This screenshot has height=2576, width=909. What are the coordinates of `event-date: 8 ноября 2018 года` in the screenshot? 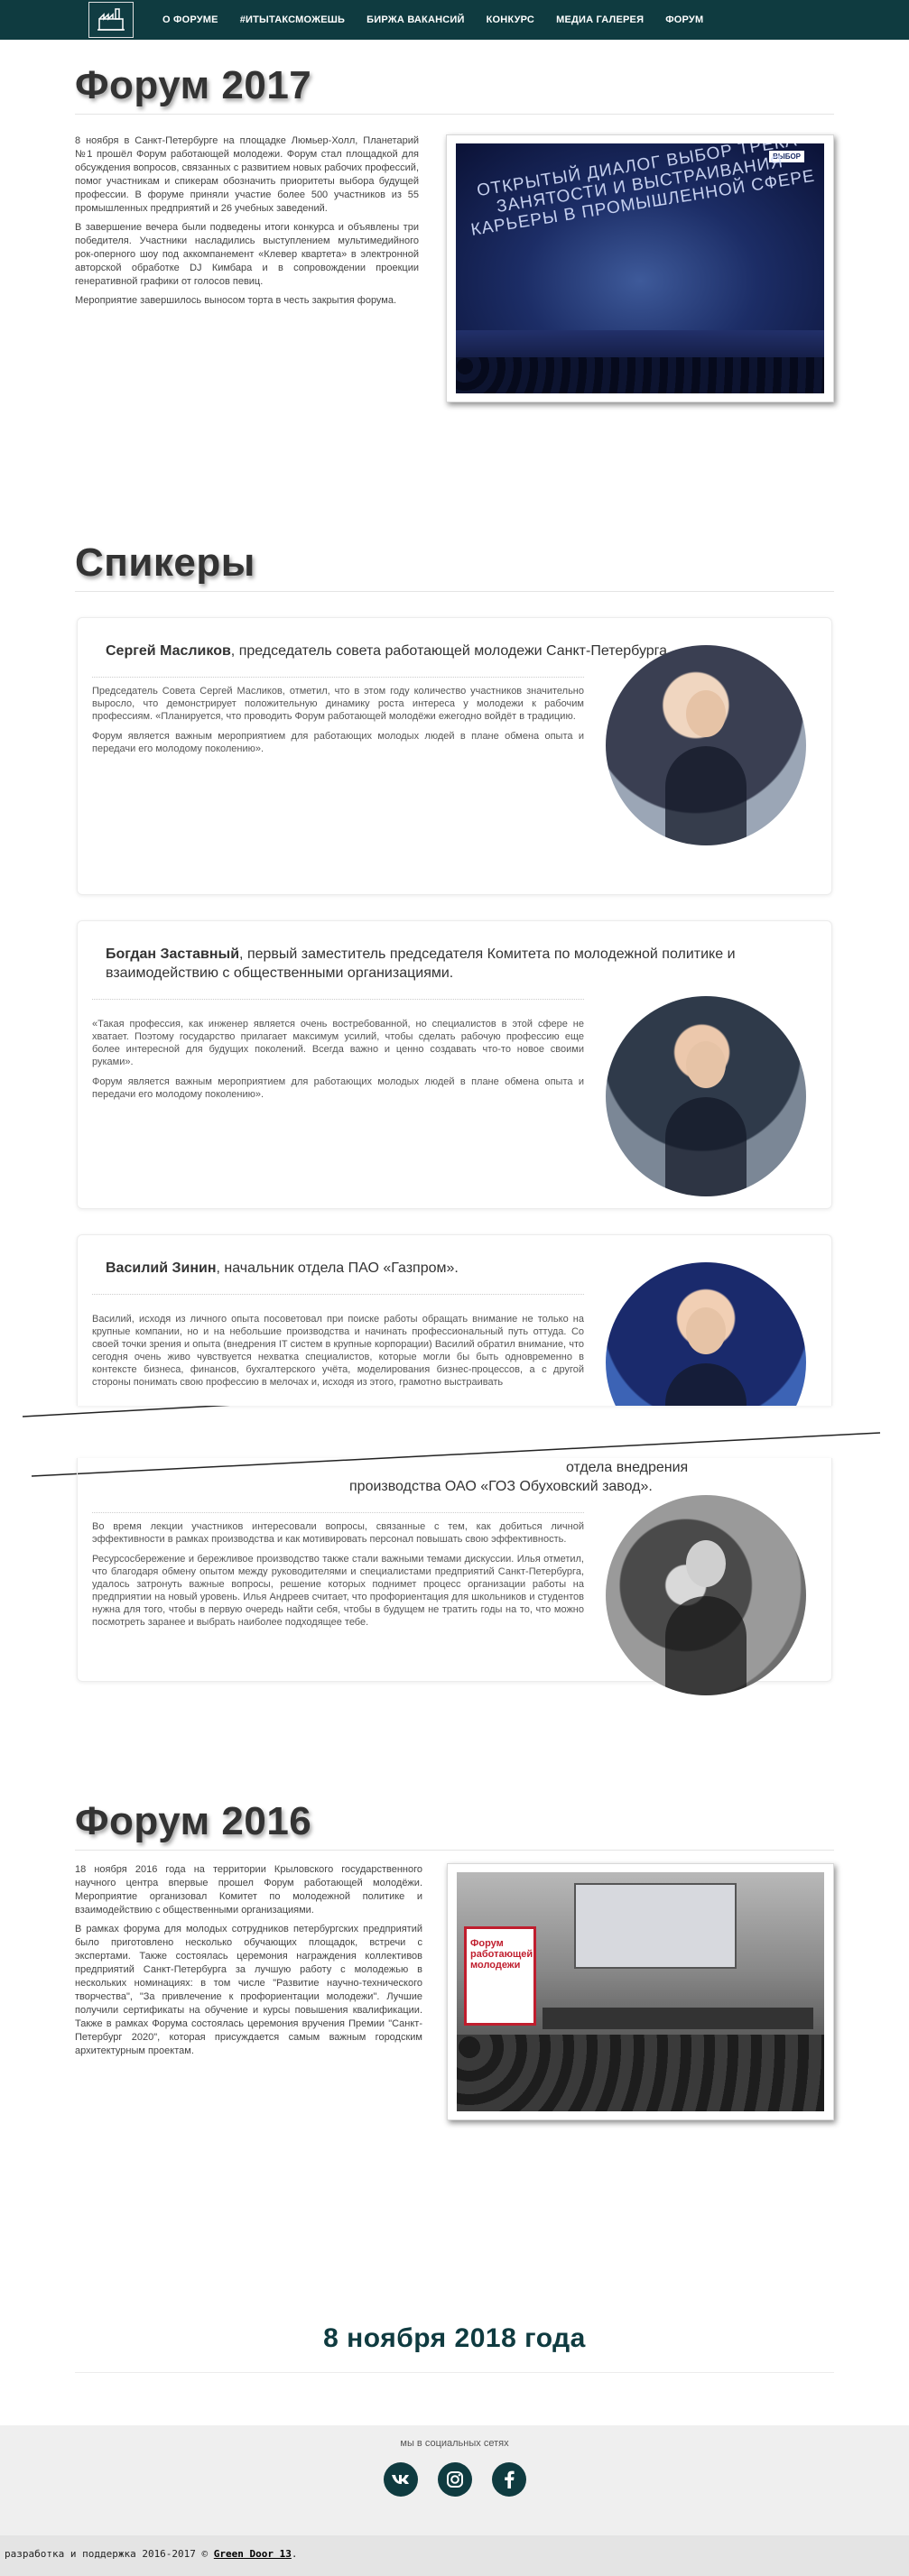 It's located at (454, 2338).